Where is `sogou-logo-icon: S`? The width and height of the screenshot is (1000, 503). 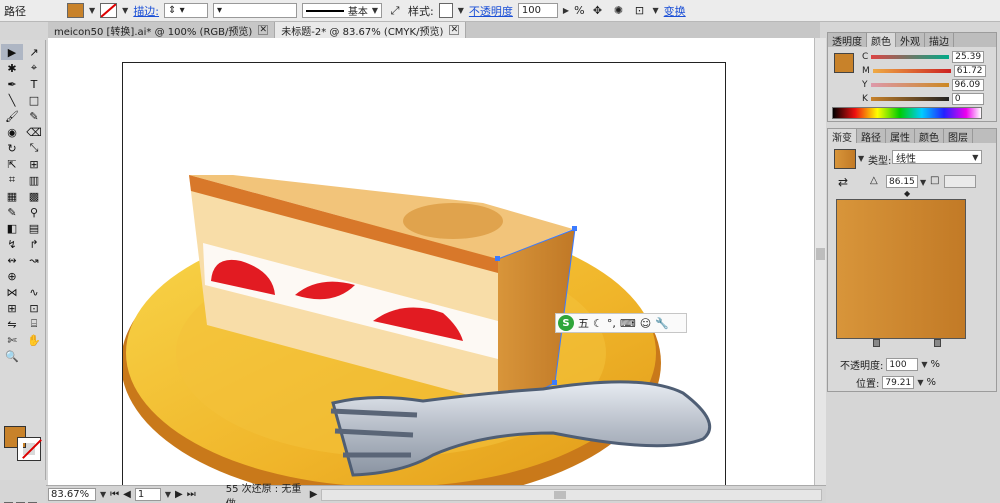
sogou-logo-icon: S is located at coordinates (566, 323).